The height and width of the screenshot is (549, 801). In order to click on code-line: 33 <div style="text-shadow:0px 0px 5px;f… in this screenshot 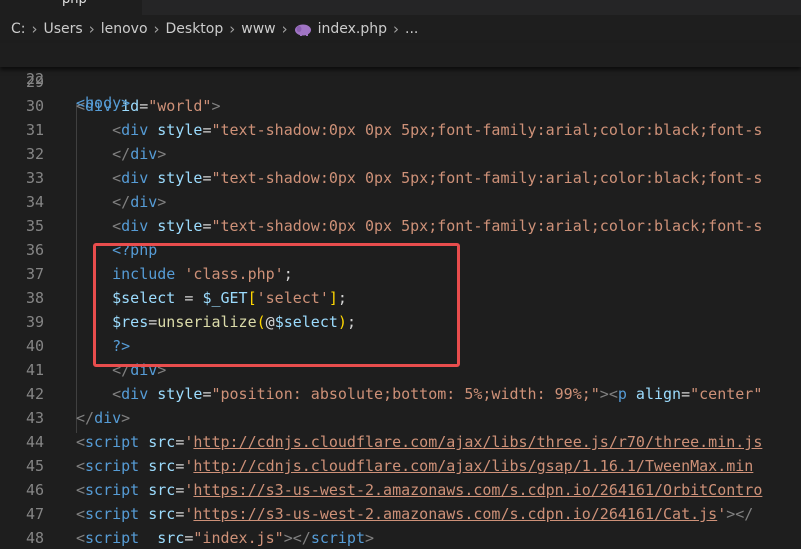, I will do `click(400, 178)`.